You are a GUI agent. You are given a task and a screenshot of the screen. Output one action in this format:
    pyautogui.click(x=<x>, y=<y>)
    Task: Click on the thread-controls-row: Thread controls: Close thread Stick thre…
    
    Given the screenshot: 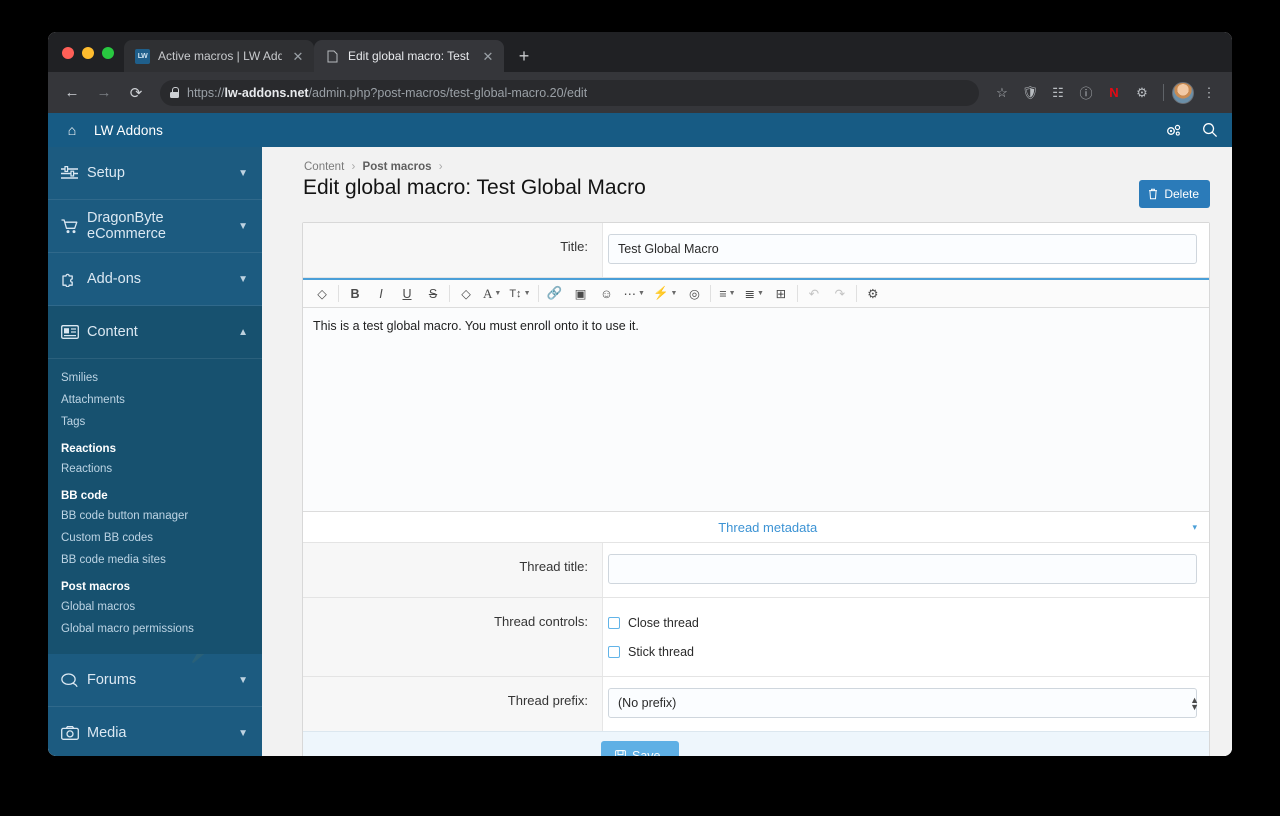 What is the action you would take?
    pyautogui.click(x=756, y=637)
    